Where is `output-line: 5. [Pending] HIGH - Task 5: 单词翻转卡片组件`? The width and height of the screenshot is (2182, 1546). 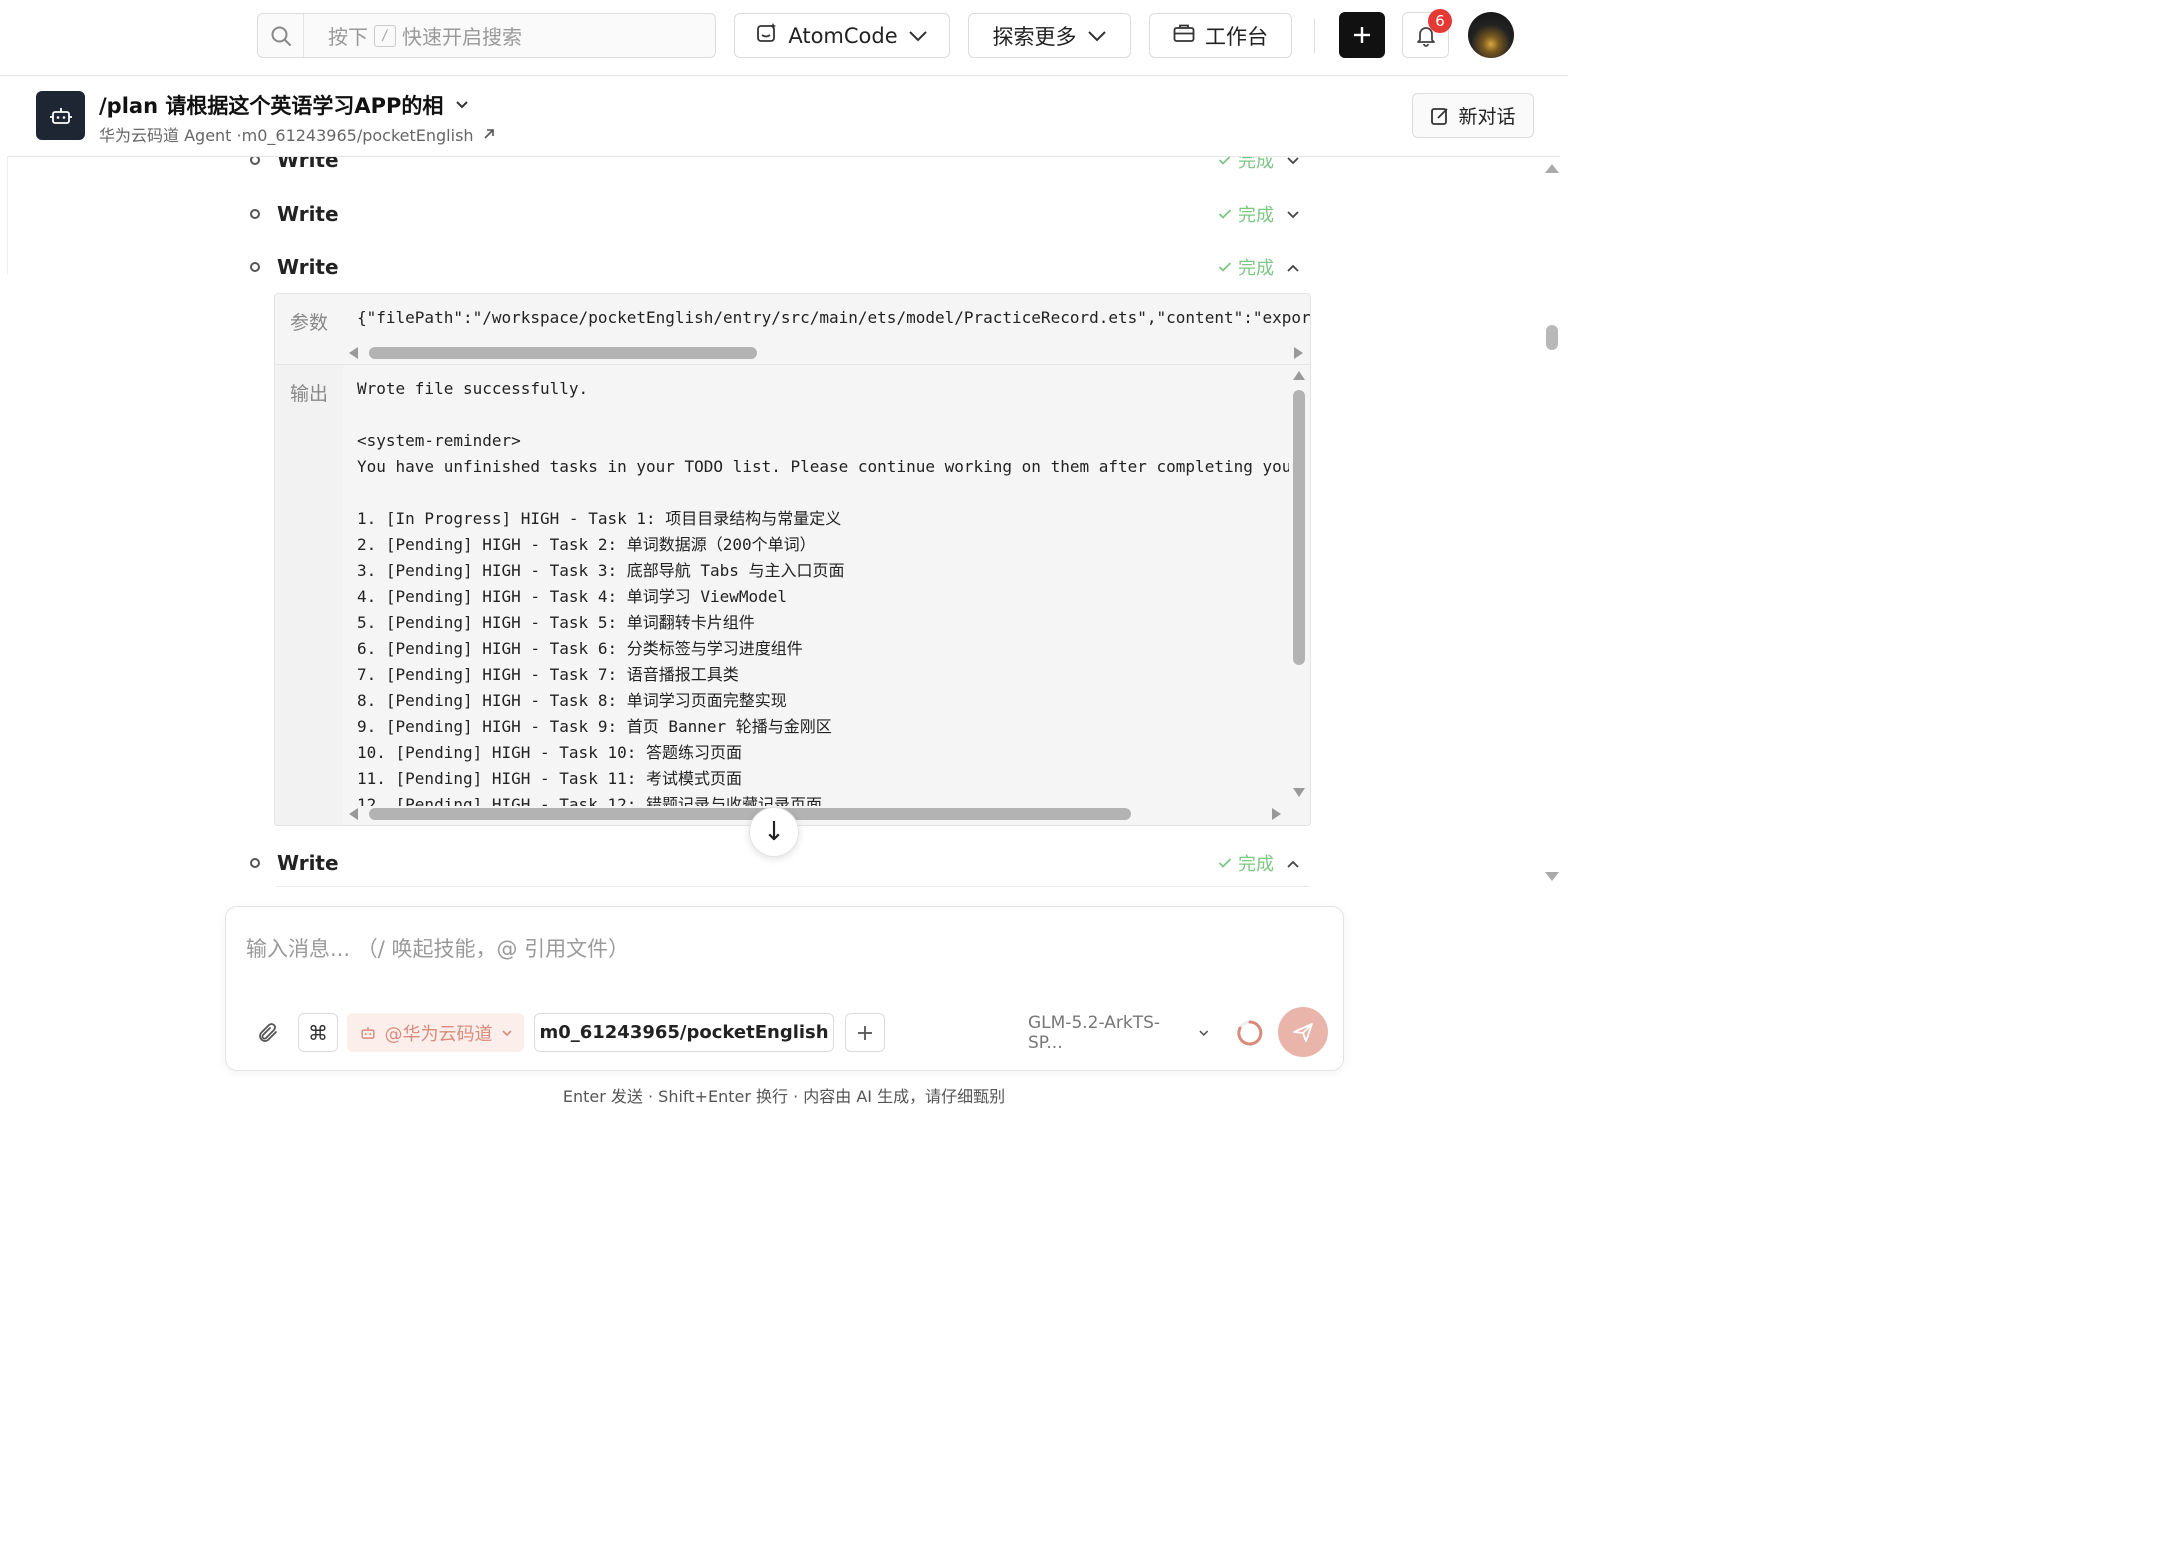 output-line: 5. [Pending] HIGH - Task 5: 单词翻转卡片组件 is located at coordinates (556, 622).